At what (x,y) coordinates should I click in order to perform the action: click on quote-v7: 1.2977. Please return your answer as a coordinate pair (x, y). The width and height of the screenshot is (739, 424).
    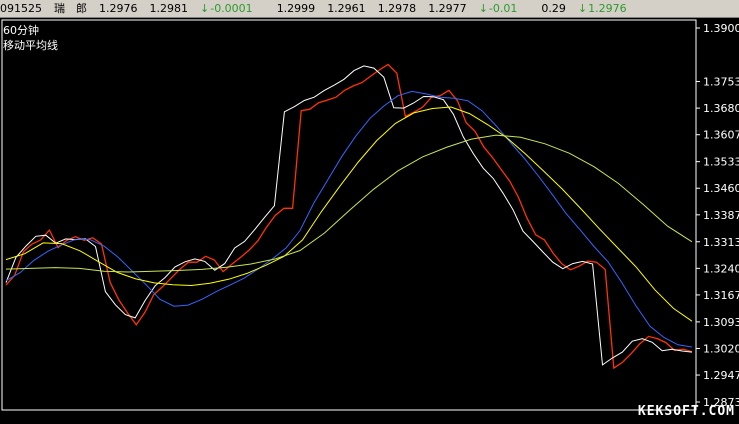
    Looking at the image, I should click on (447, 8).